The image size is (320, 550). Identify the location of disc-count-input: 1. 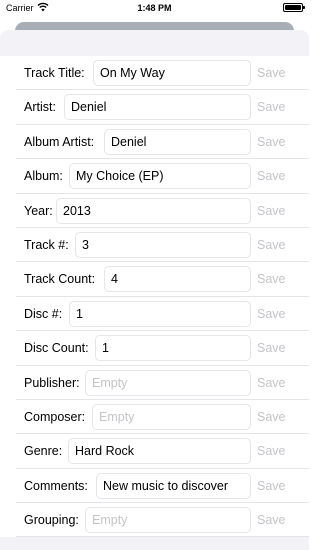
(173, 348).